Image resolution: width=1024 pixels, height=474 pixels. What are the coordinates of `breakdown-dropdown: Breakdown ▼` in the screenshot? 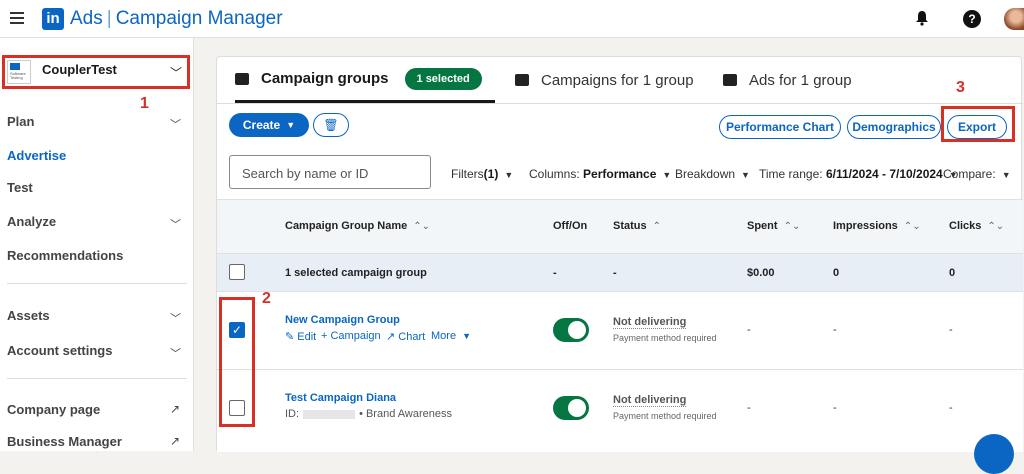 It's located at (712, 174).